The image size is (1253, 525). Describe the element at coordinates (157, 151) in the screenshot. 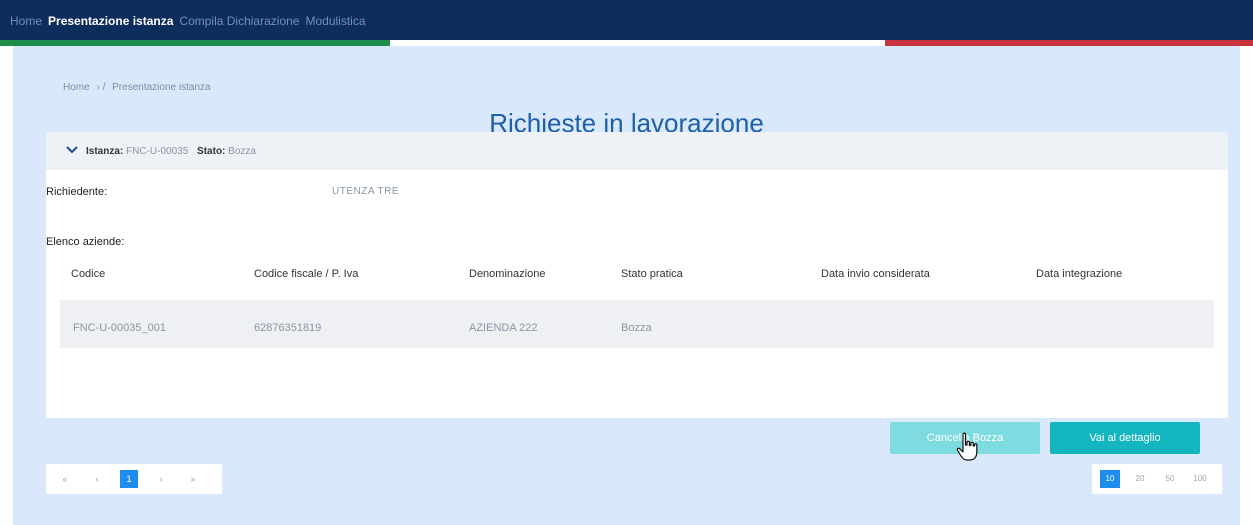

I see `istanza-value: FNC-U-00035` at that location.